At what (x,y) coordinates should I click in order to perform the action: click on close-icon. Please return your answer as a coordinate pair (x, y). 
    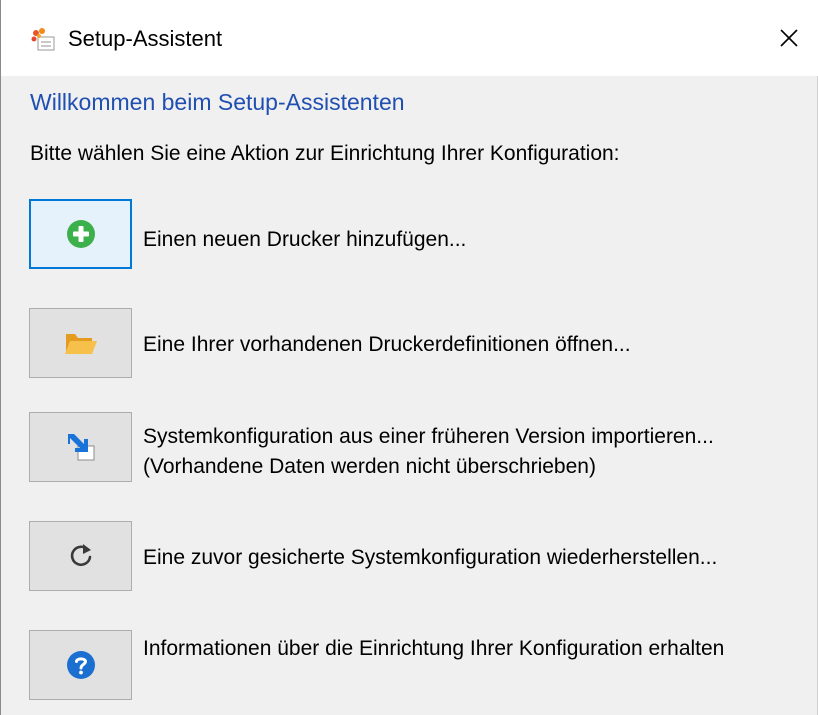
    Looking at the image, I should click on (789, 38).